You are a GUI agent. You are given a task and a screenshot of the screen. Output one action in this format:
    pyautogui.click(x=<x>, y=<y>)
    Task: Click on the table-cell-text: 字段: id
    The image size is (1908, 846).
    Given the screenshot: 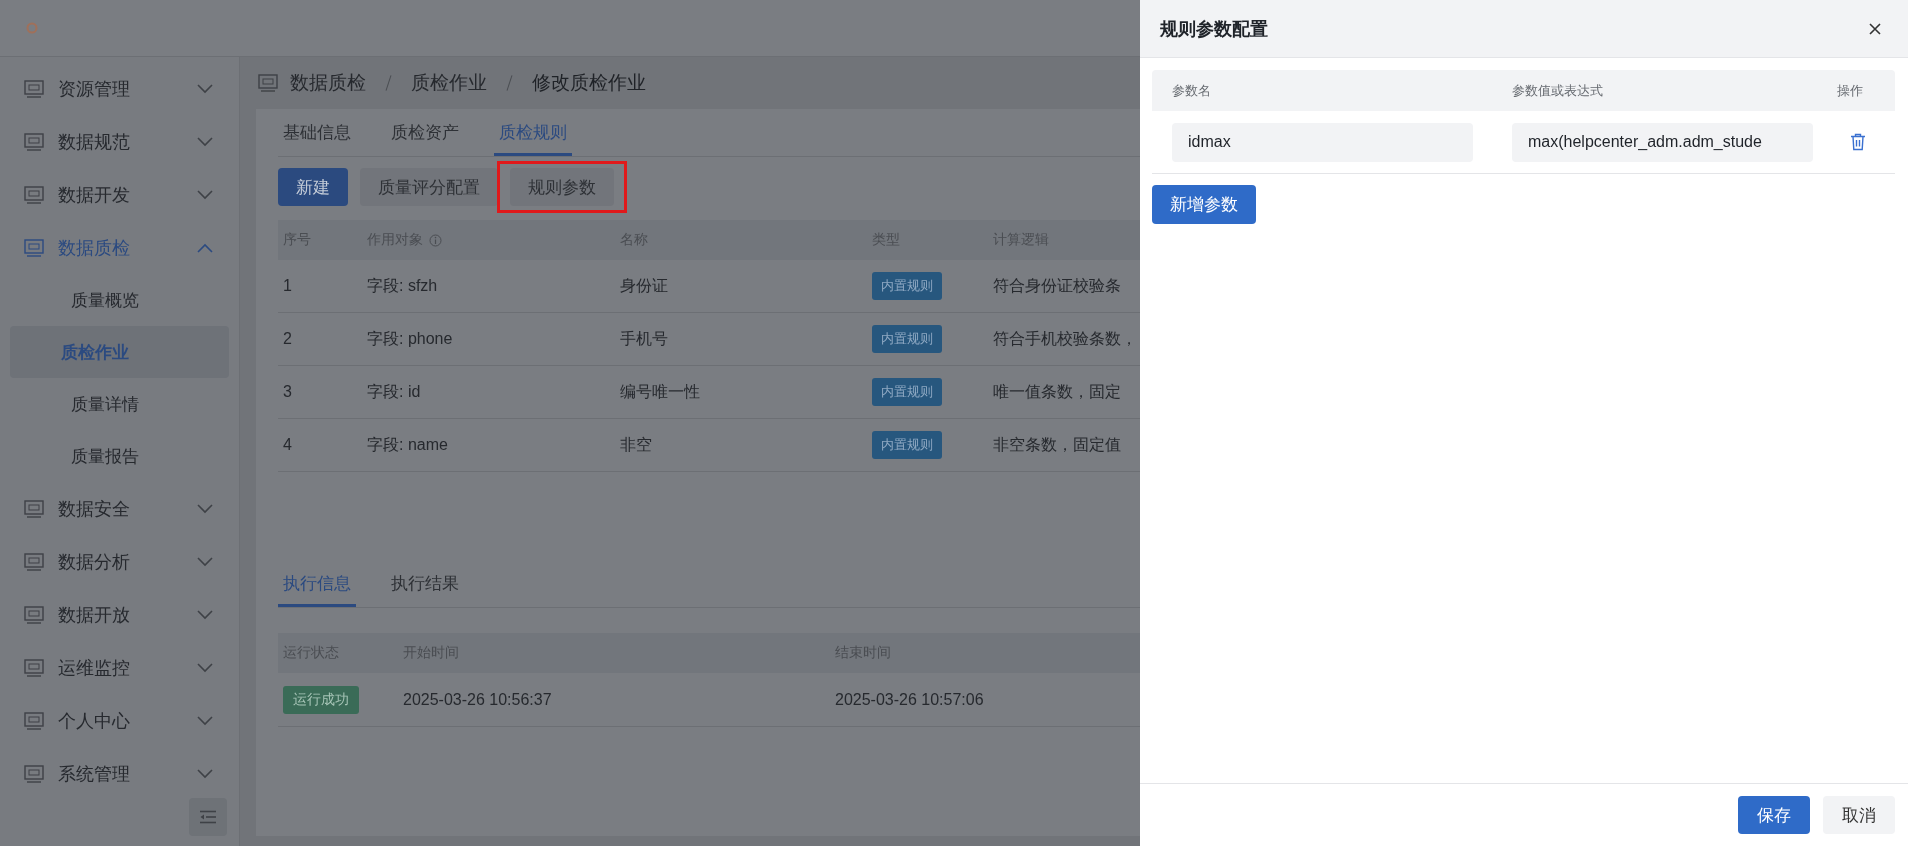 What is the action you would take?
    pyautogui.click(x=394, y=391)
    